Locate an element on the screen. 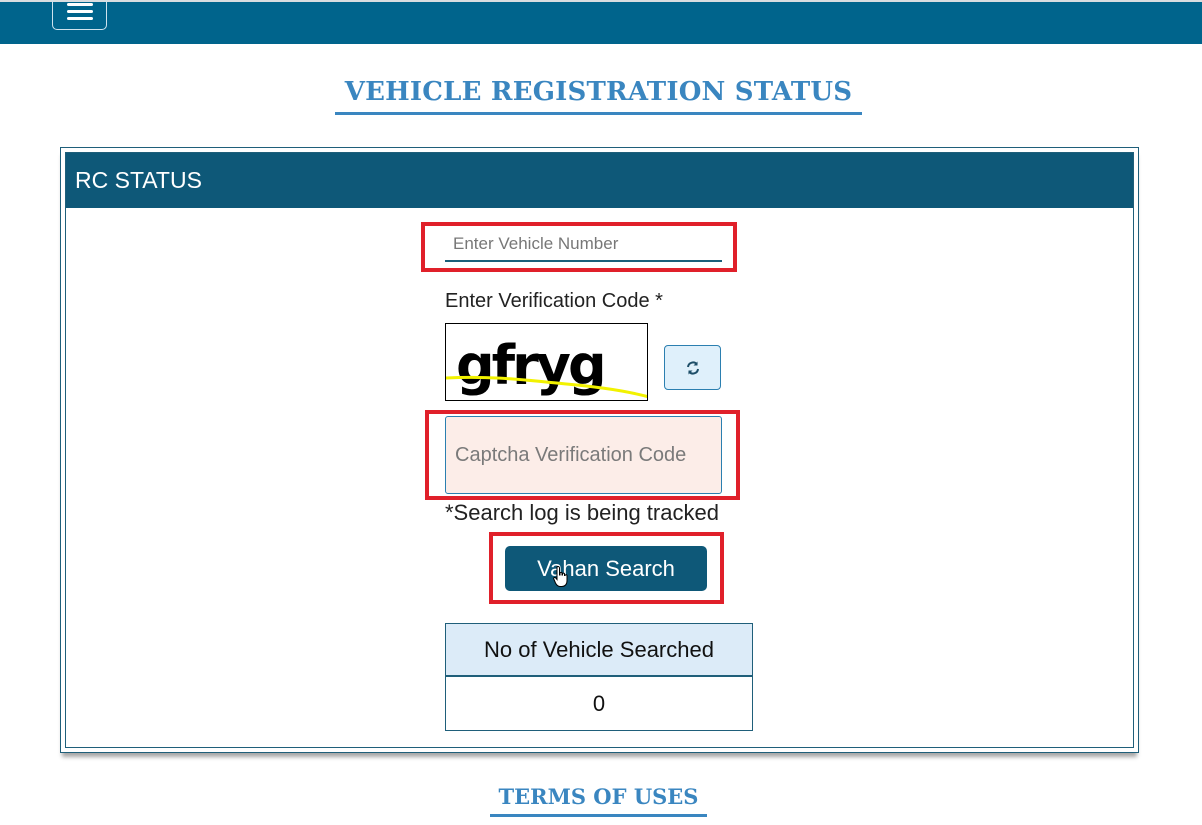  card-header-title: RC STATUS is located at coordinates (138, 180).